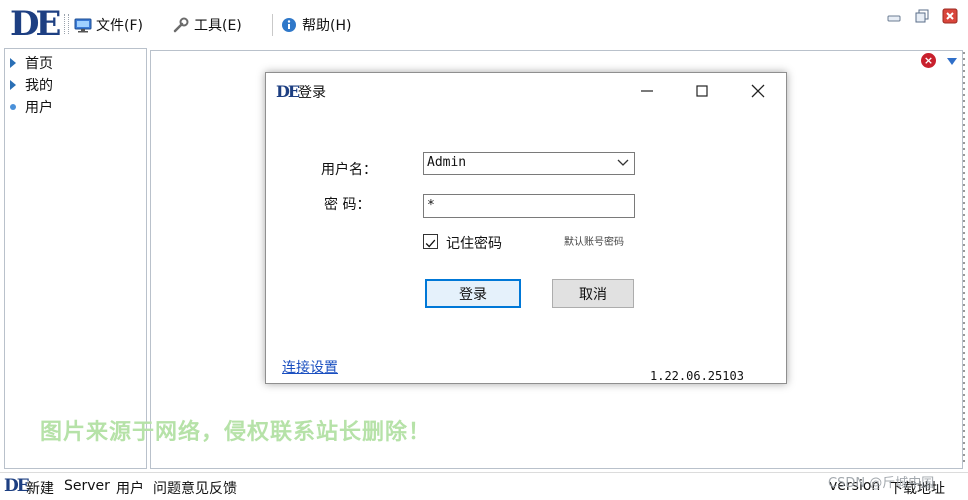  What do you see at coordinates (431, 205) in the screenshot?
I see `password-value: *` at bounding box center [431, 205].